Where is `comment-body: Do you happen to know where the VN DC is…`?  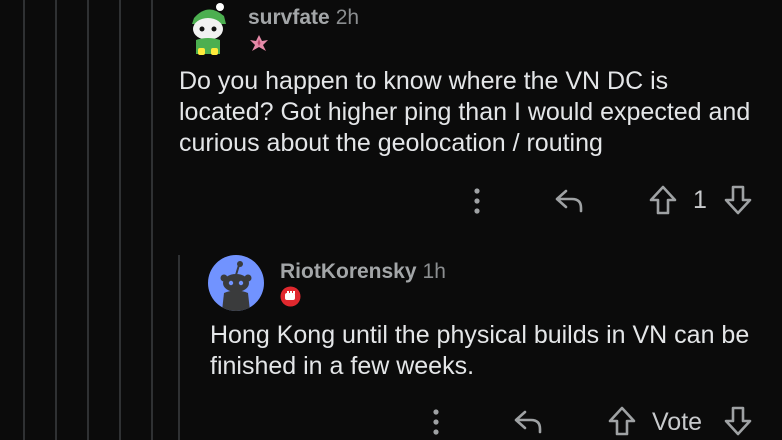
comment-body: Do you happen to know where the VN DC is… is located at coordinates (465, 112).